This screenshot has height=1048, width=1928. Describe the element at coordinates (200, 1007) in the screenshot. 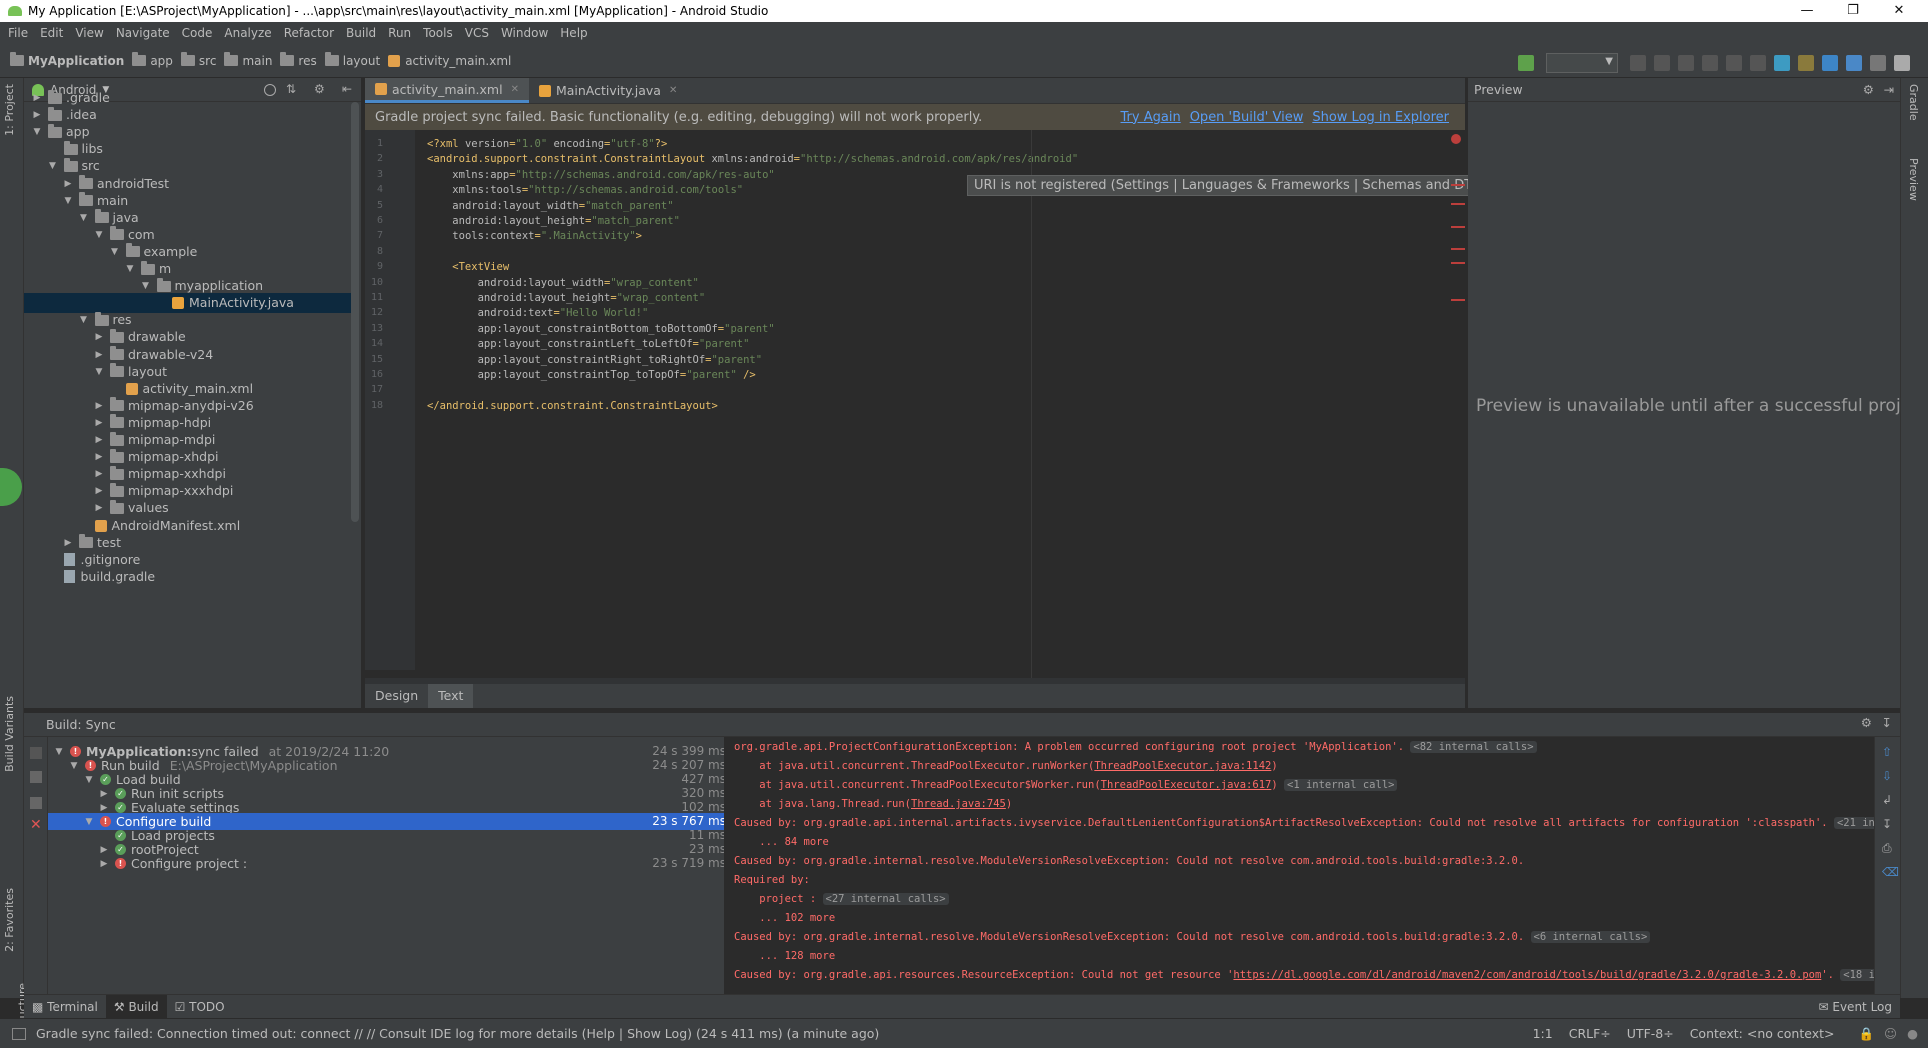

I see `todo-tool-tab: ☑ TODO` at that location.